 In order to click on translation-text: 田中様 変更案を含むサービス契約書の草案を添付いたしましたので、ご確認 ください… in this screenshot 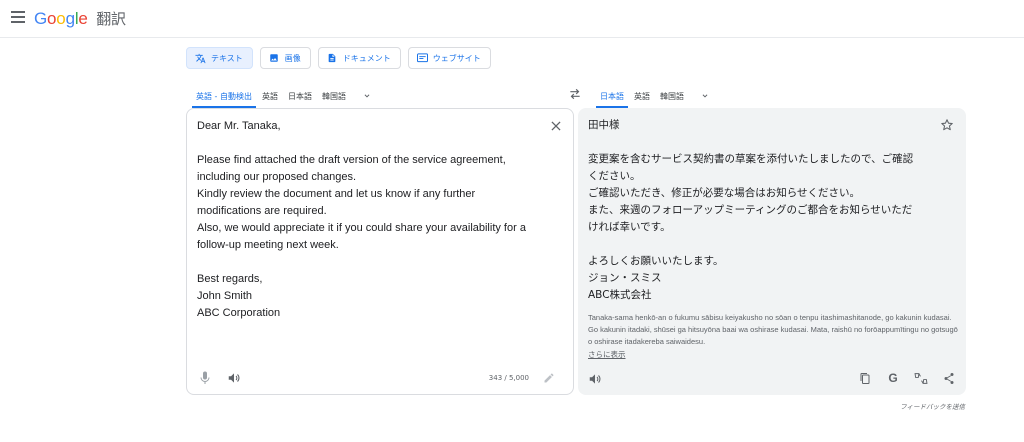, I will do `click(751, 210)`.